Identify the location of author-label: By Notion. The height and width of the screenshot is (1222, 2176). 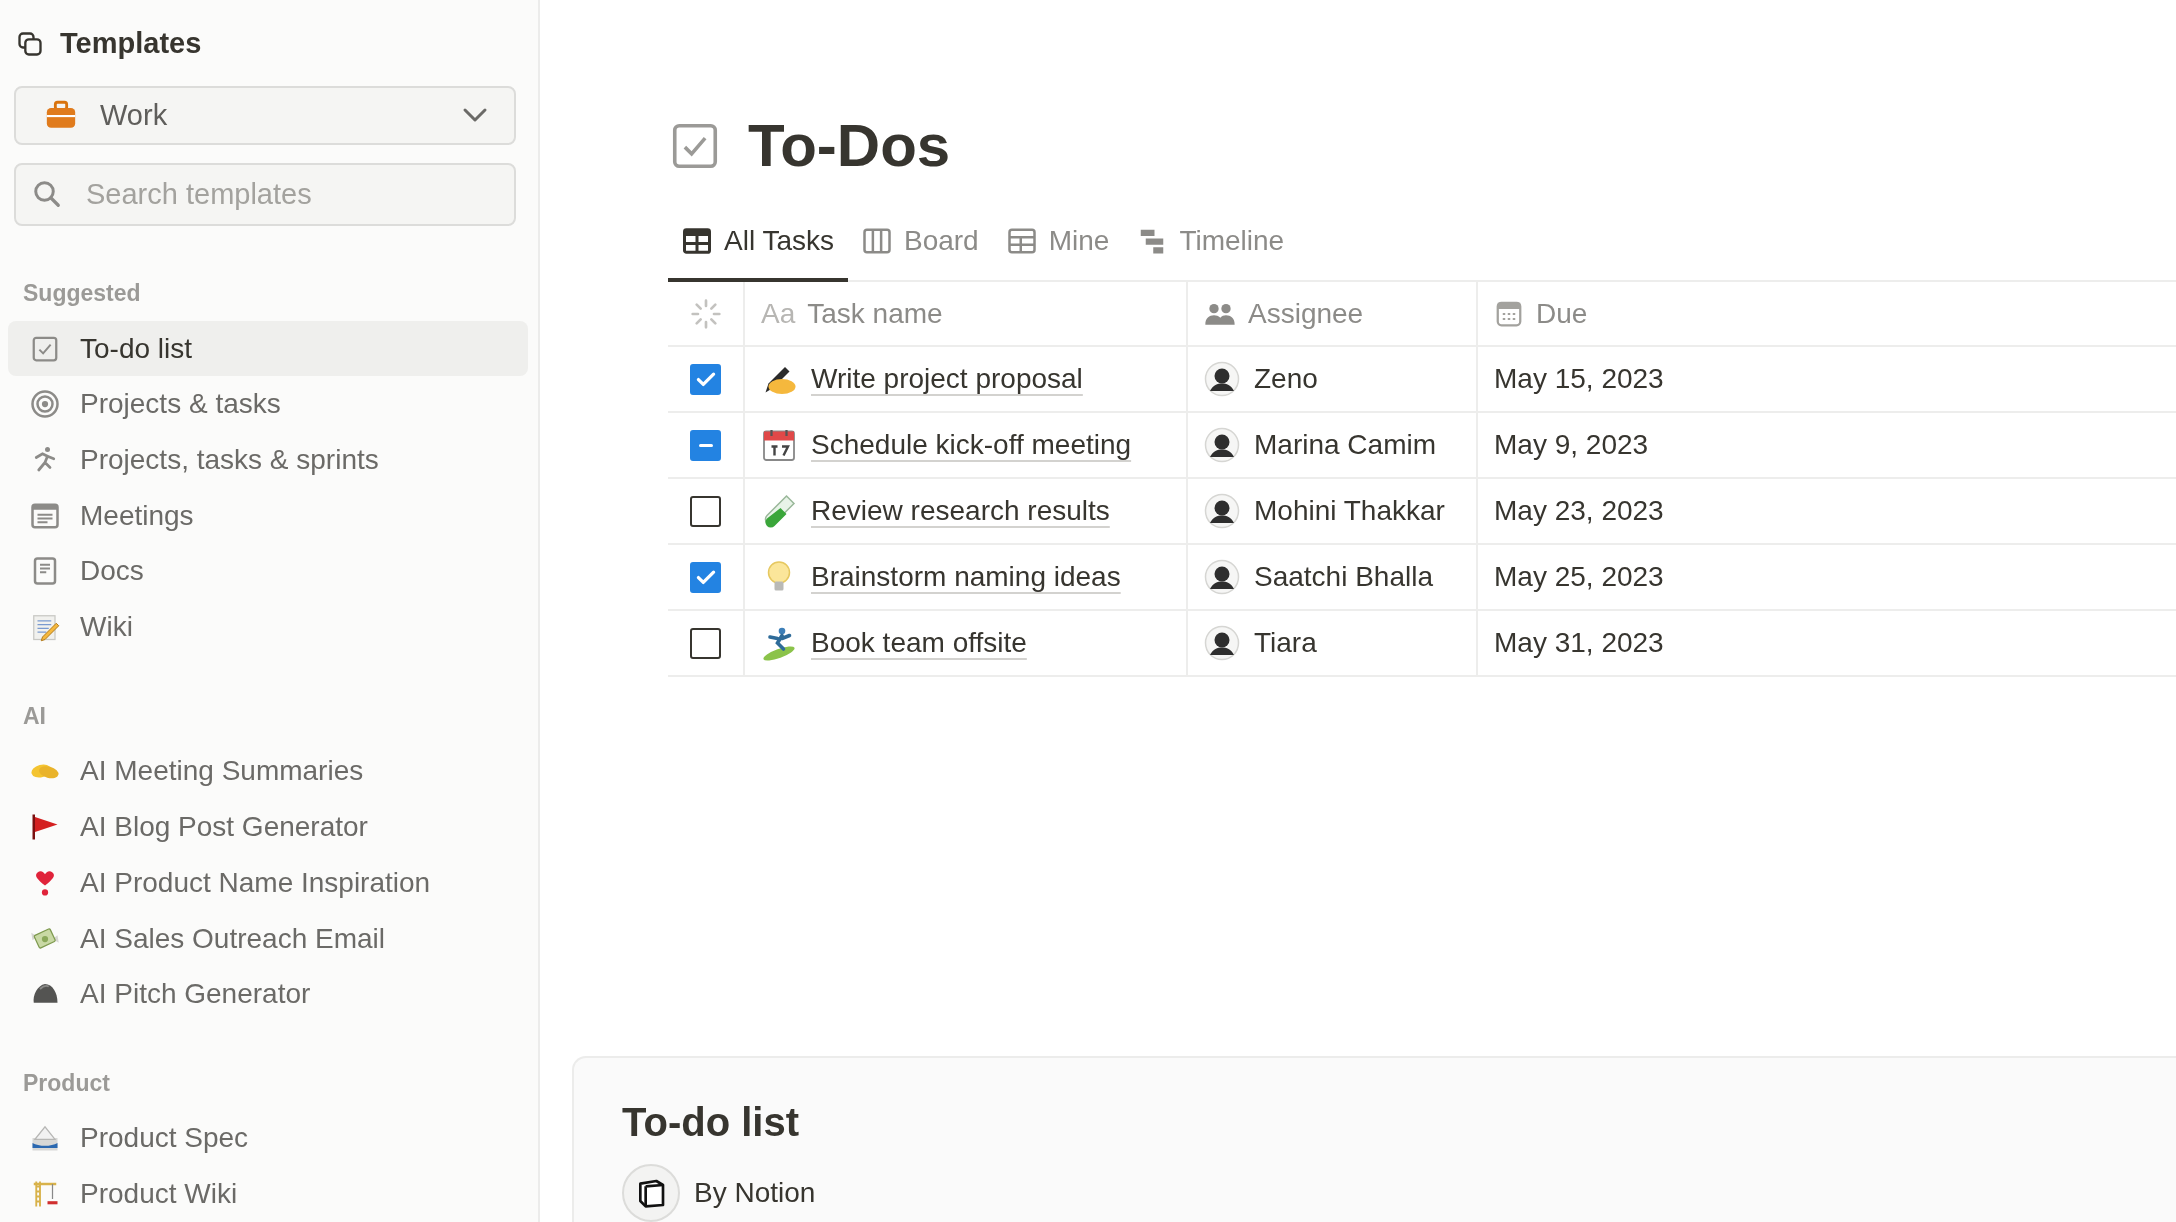
(755, 1193).